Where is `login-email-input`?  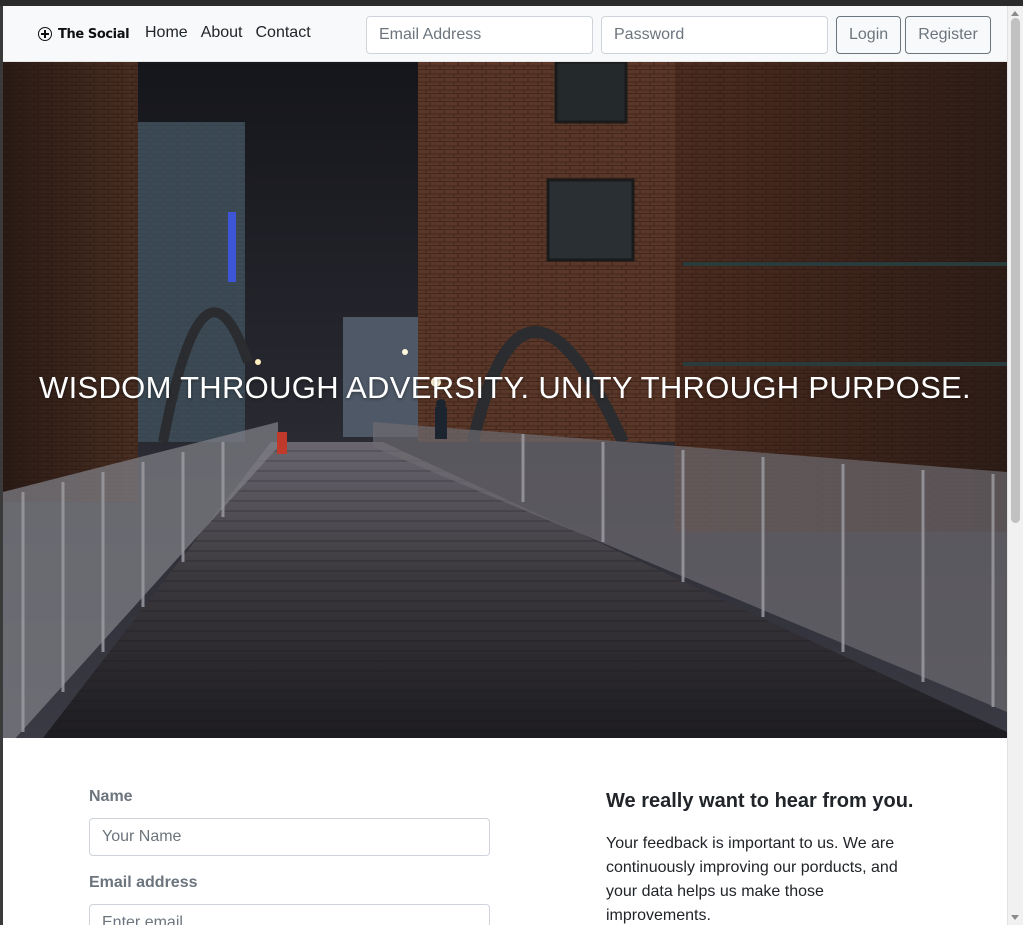
login-email-input is located at coordinates (479, 35).